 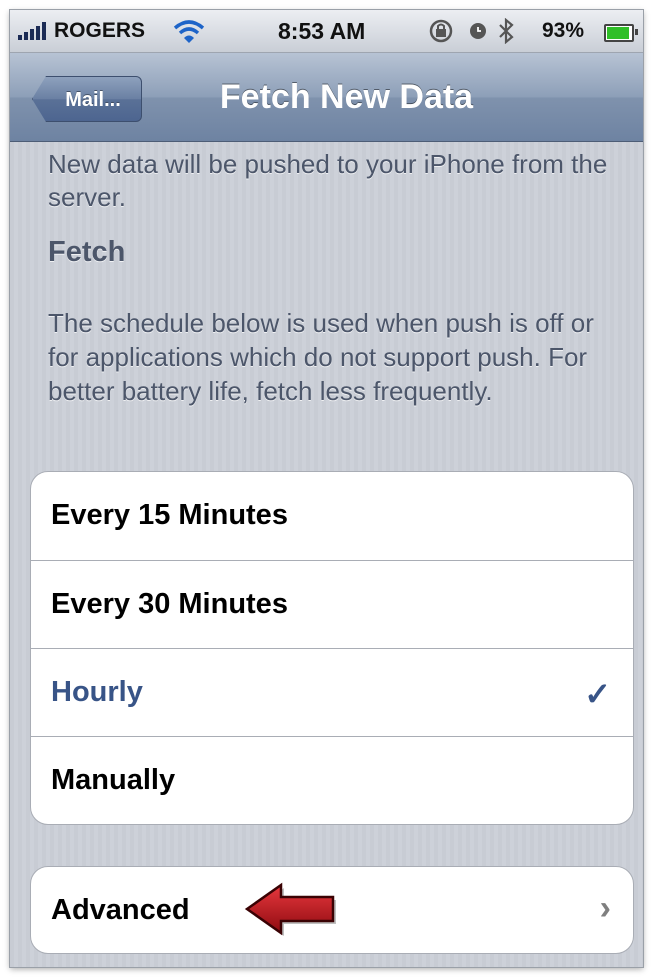 I want to click on fetch-section-heading: Fetch, so click(x=87, y=252).